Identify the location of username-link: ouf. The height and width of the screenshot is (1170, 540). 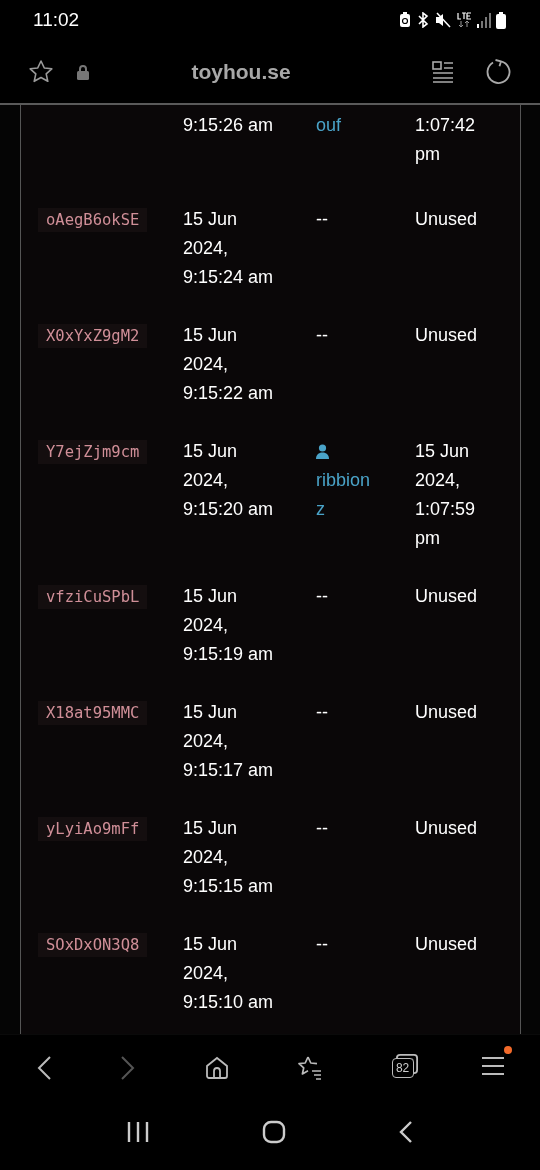
(347, 125).